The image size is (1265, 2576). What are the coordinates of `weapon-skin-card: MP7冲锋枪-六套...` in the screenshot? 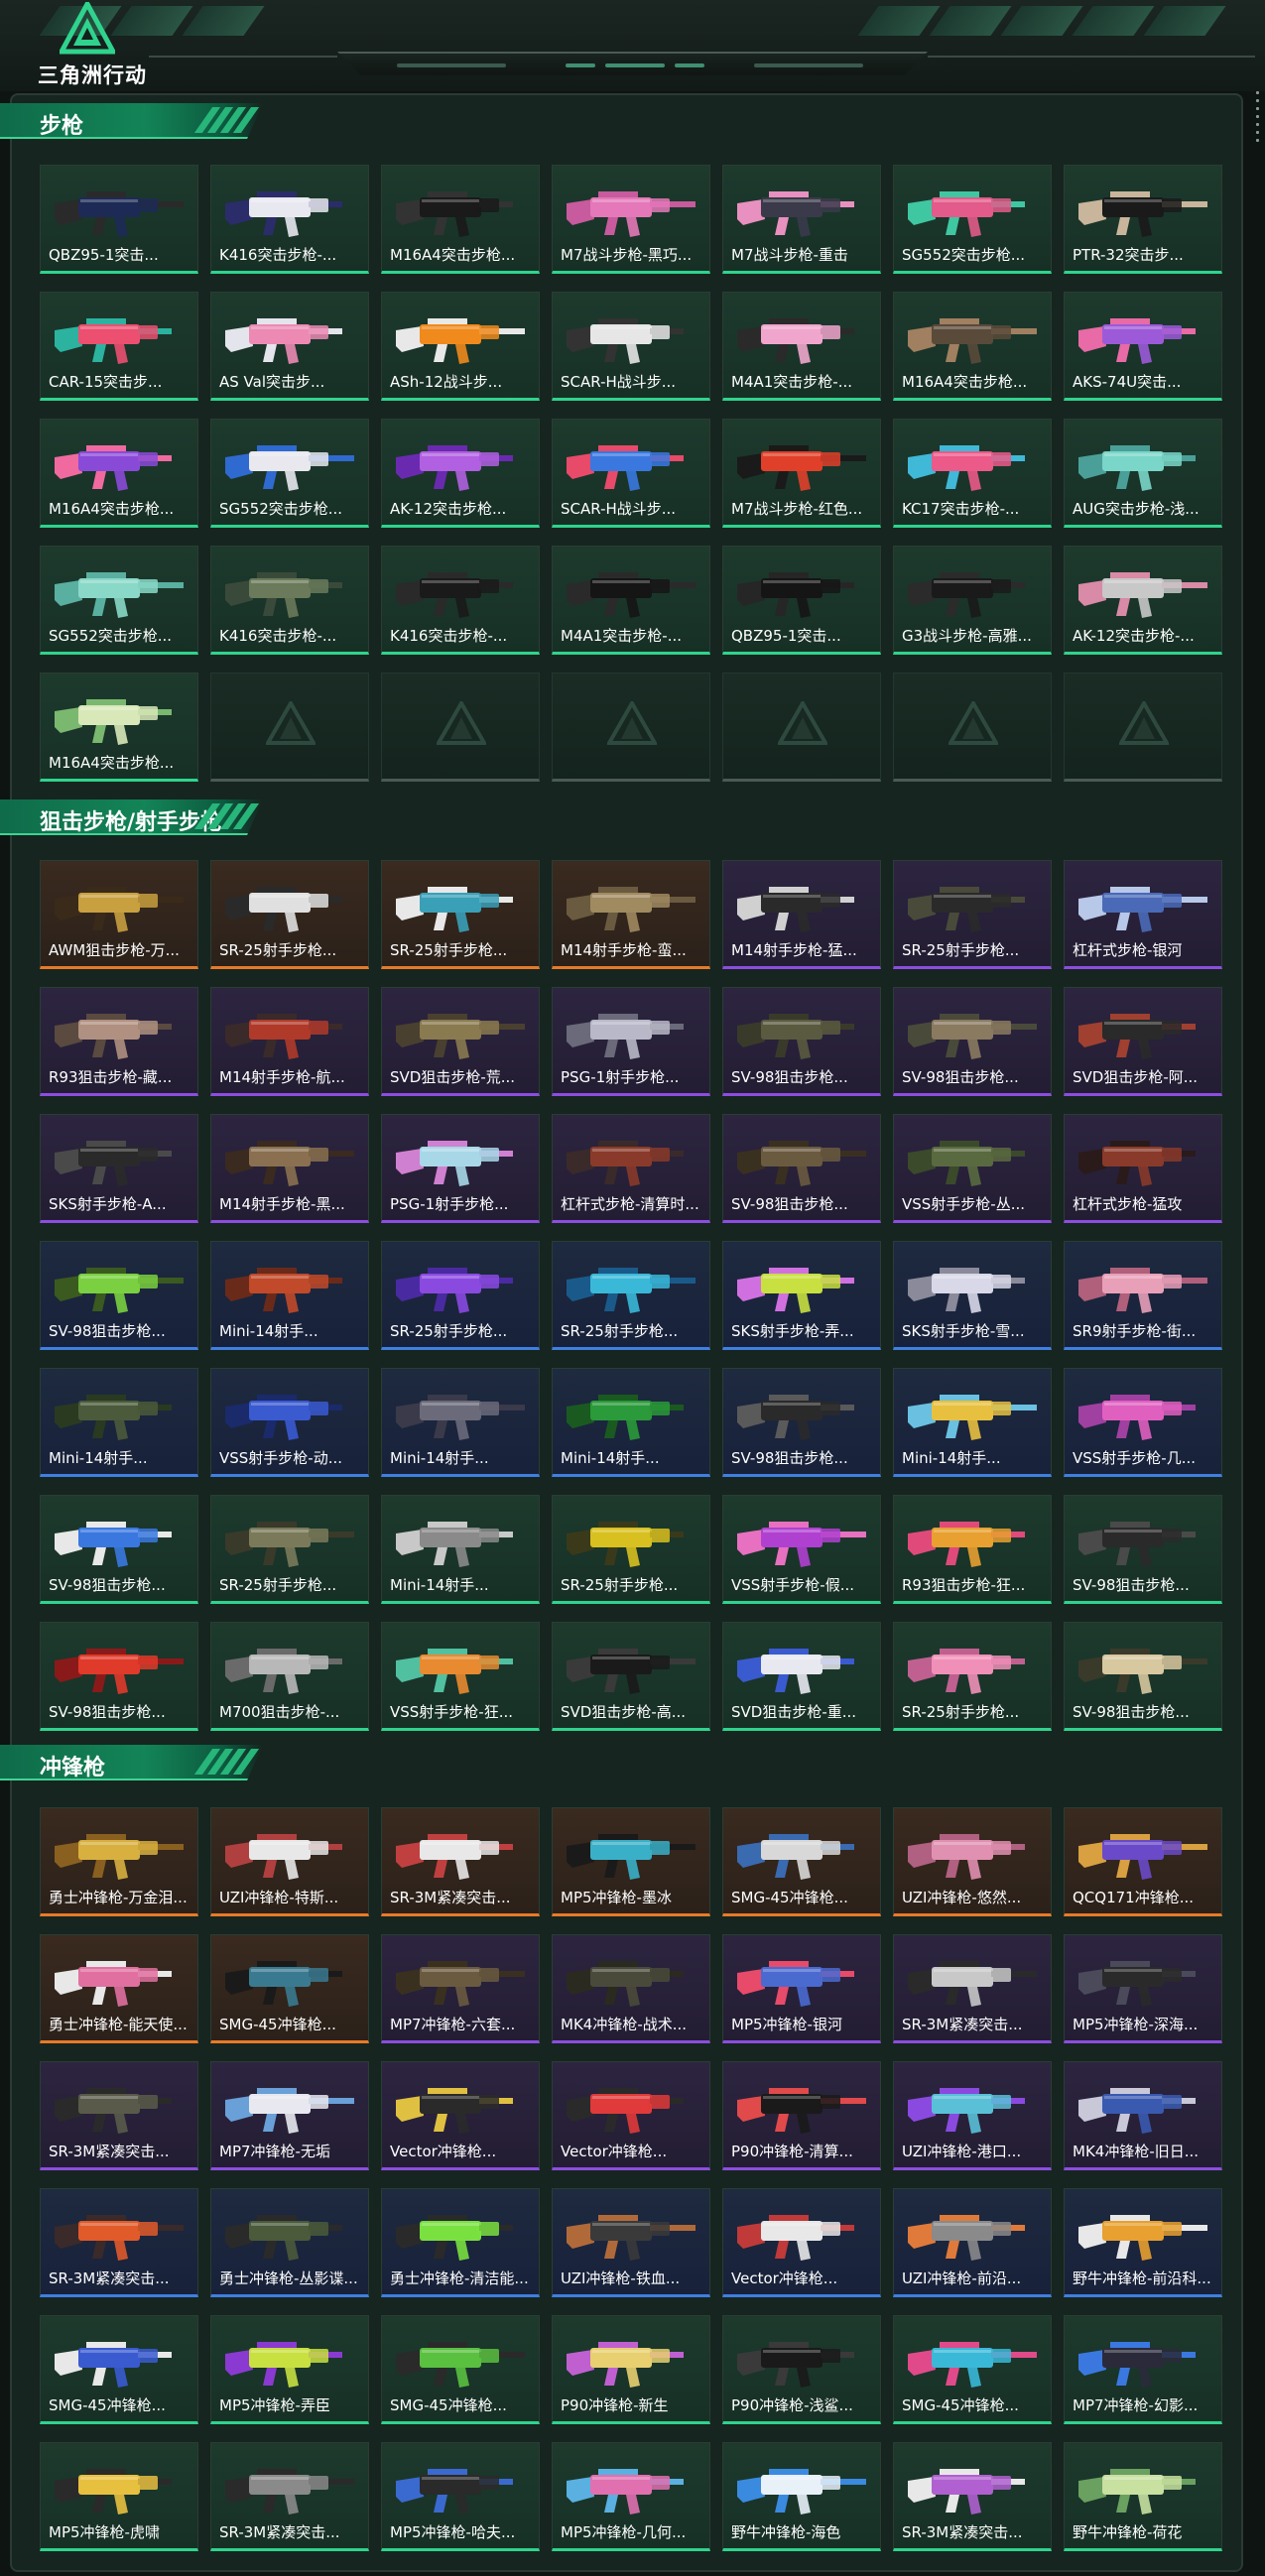 It's located at (460, 1988).